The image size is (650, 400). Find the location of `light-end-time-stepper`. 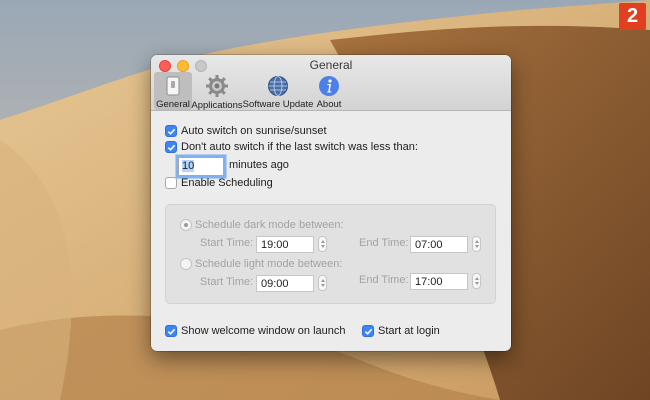

light-end-time-stepper is located at coordinates (476, 281).